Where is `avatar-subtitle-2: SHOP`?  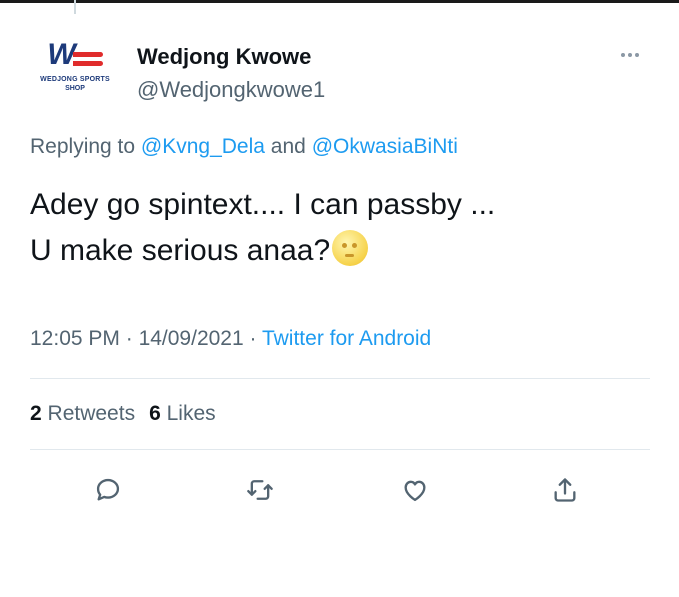
avatar-subtitle-2: SHOP is located at coordinates (75, 88).